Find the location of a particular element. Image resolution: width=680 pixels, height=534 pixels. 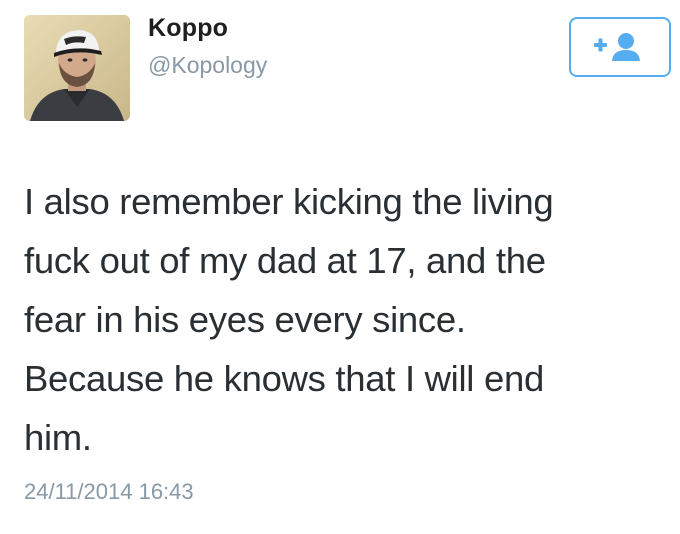

profile-photo-icon is located at coordinates (77, 68).